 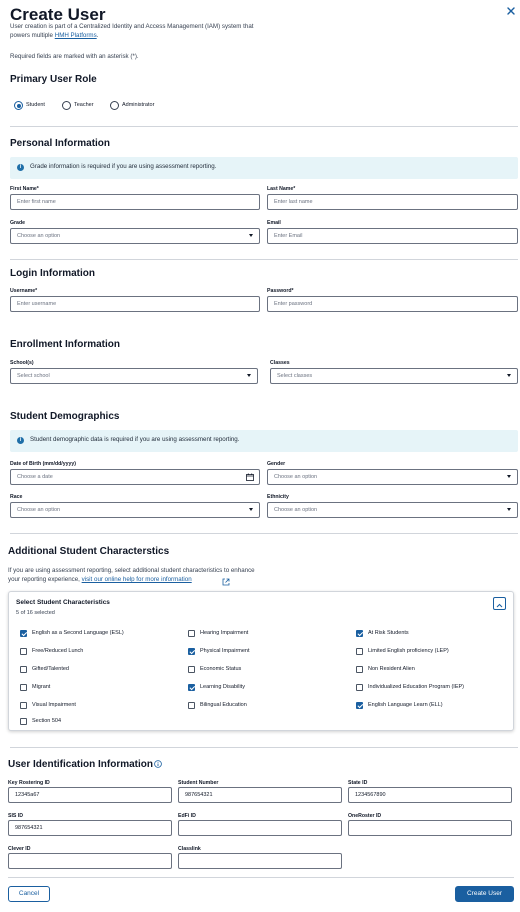 I want to click on student-number-input: 987654321, so click(x=260, y=795).